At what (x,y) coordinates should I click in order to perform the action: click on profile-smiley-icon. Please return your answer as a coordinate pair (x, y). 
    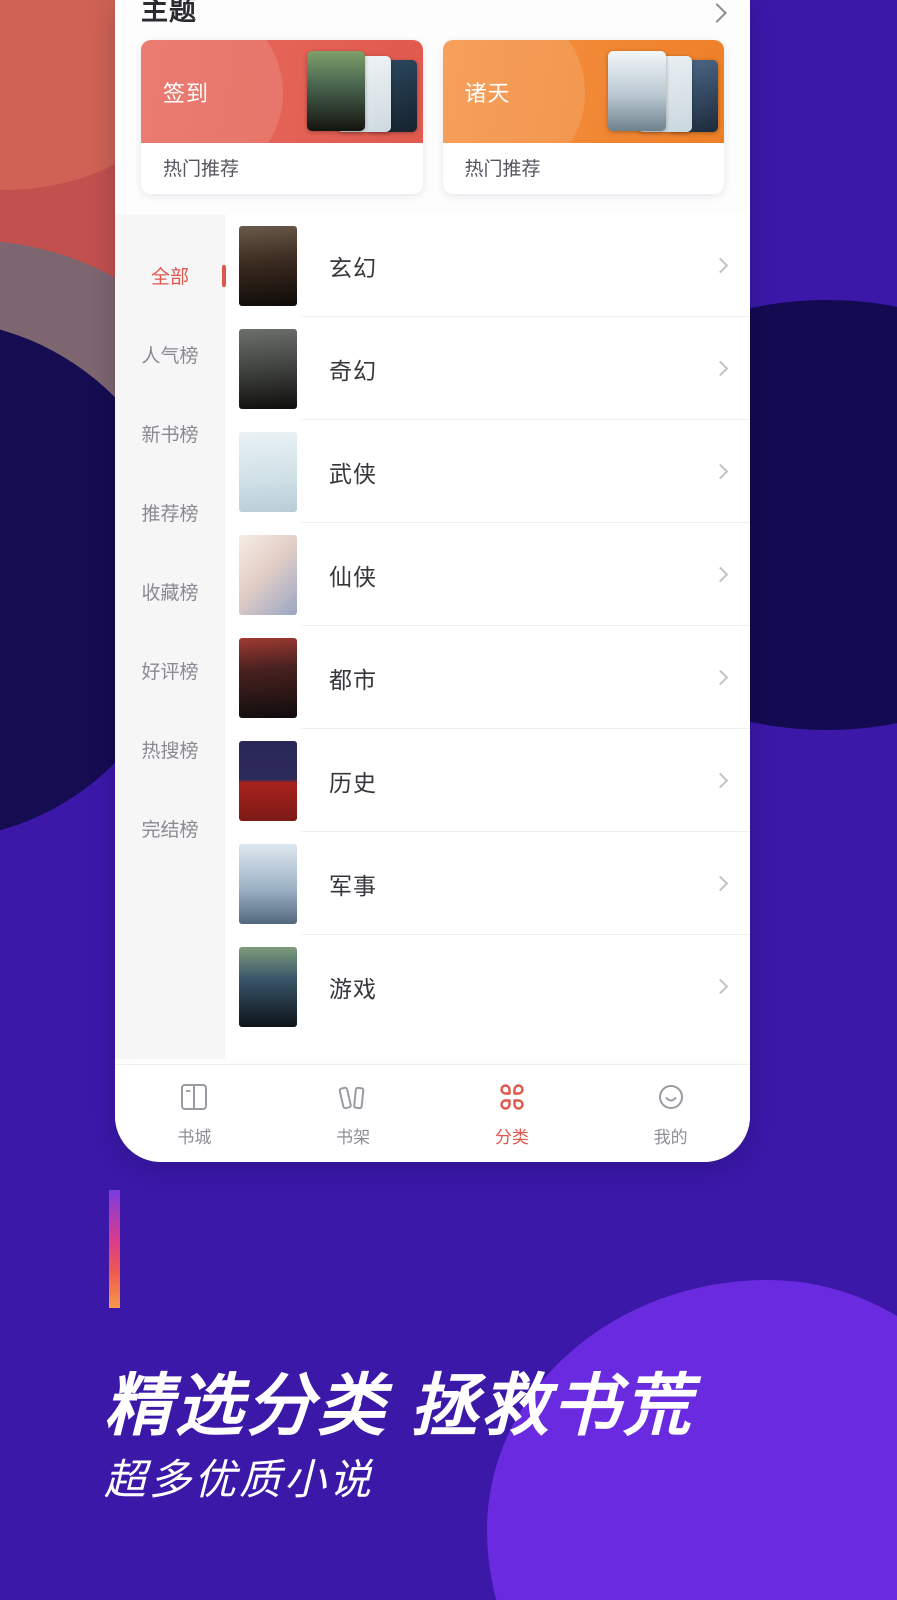
    Looking at the image, I should click on (670, 1096).